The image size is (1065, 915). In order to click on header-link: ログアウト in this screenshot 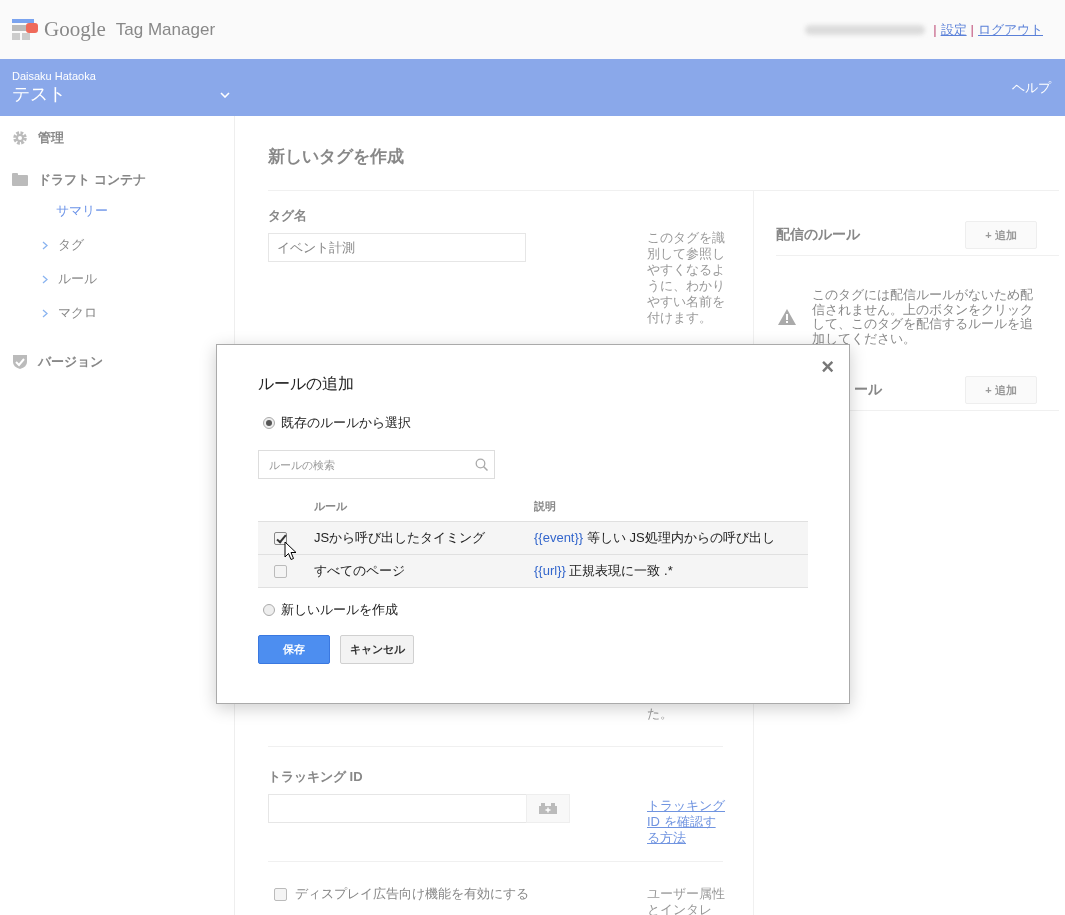, I will do `click(1010, 29)`.